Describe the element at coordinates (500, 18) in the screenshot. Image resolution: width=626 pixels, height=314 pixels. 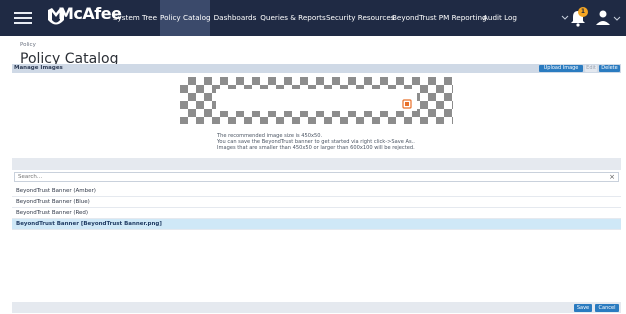
I see `nav-audit-log: Audit Log` at that location.